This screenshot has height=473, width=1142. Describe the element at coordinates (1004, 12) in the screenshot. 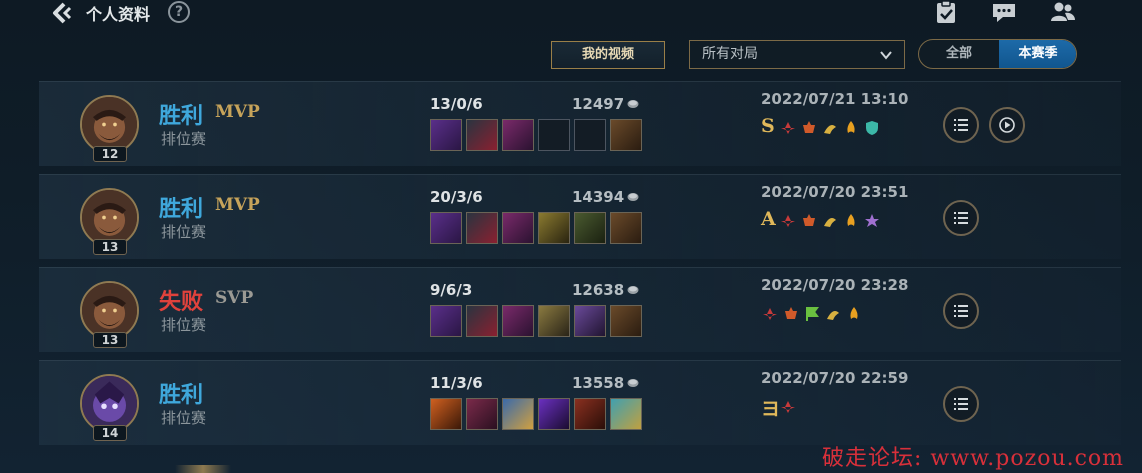

I see `chat-icon` at that location.